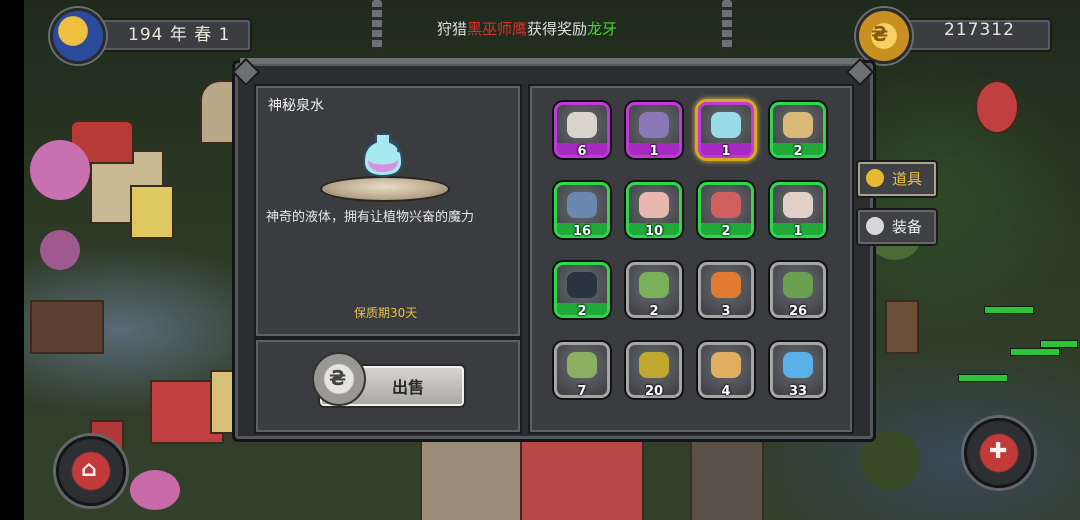  Describe the element at coordinates (798, 285) in the screenshot. I see `leaf-icon` at that location.